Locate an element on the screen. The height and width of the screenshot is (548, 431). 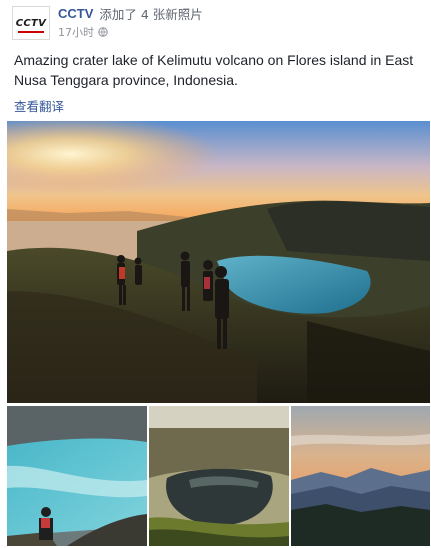
photo-a-image is located at coordinates (77, 476).